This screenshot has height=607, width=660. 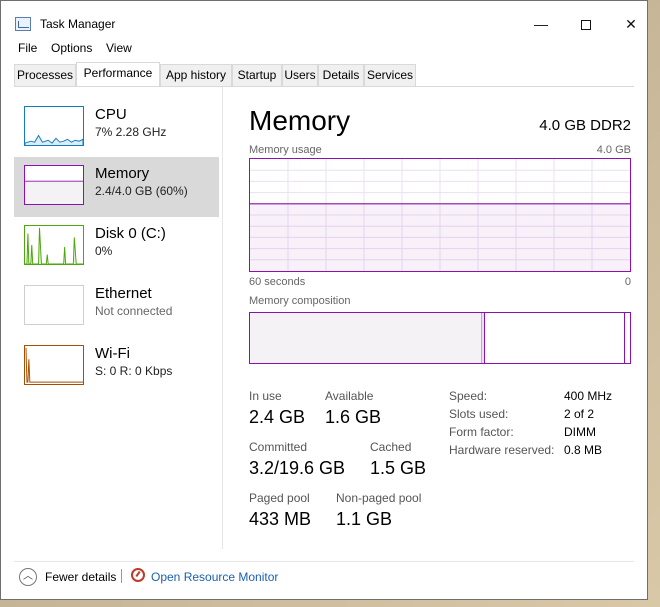 I want to click on in-use-label: In use, so click(x=265, y=396).